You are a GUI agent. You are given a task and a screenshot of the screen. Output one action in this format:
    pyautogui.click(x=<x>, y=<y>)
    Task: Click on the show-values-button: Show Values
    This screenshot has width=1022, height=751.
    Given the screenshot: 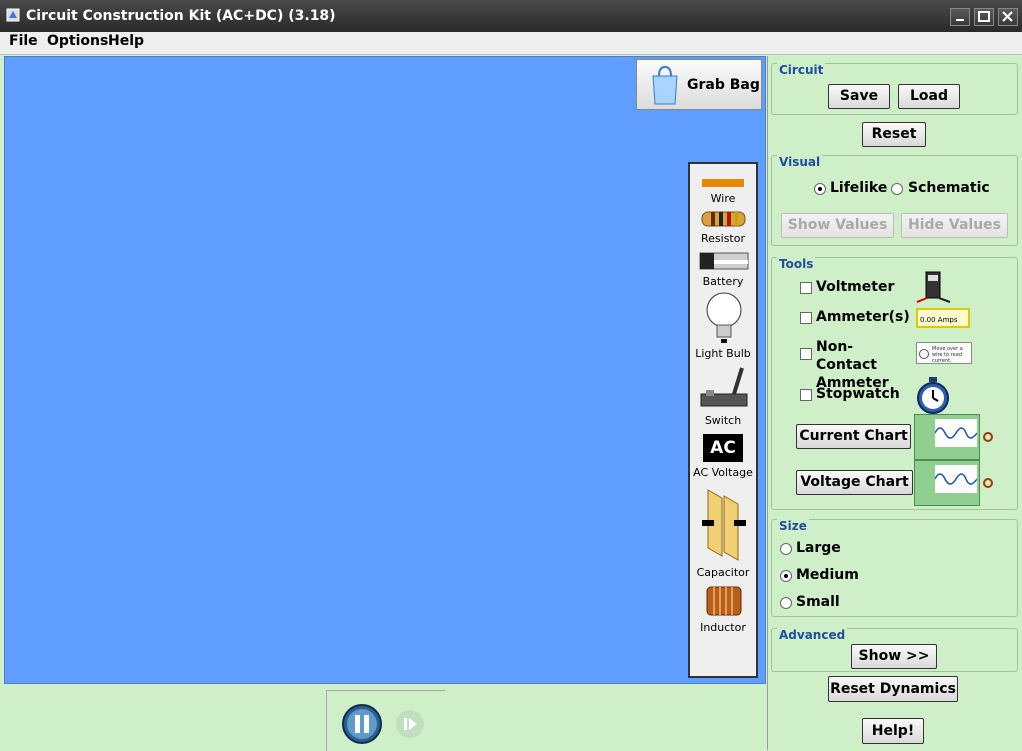 What is the action you would take?
    pyautogui.click(x=837, y=225)
    